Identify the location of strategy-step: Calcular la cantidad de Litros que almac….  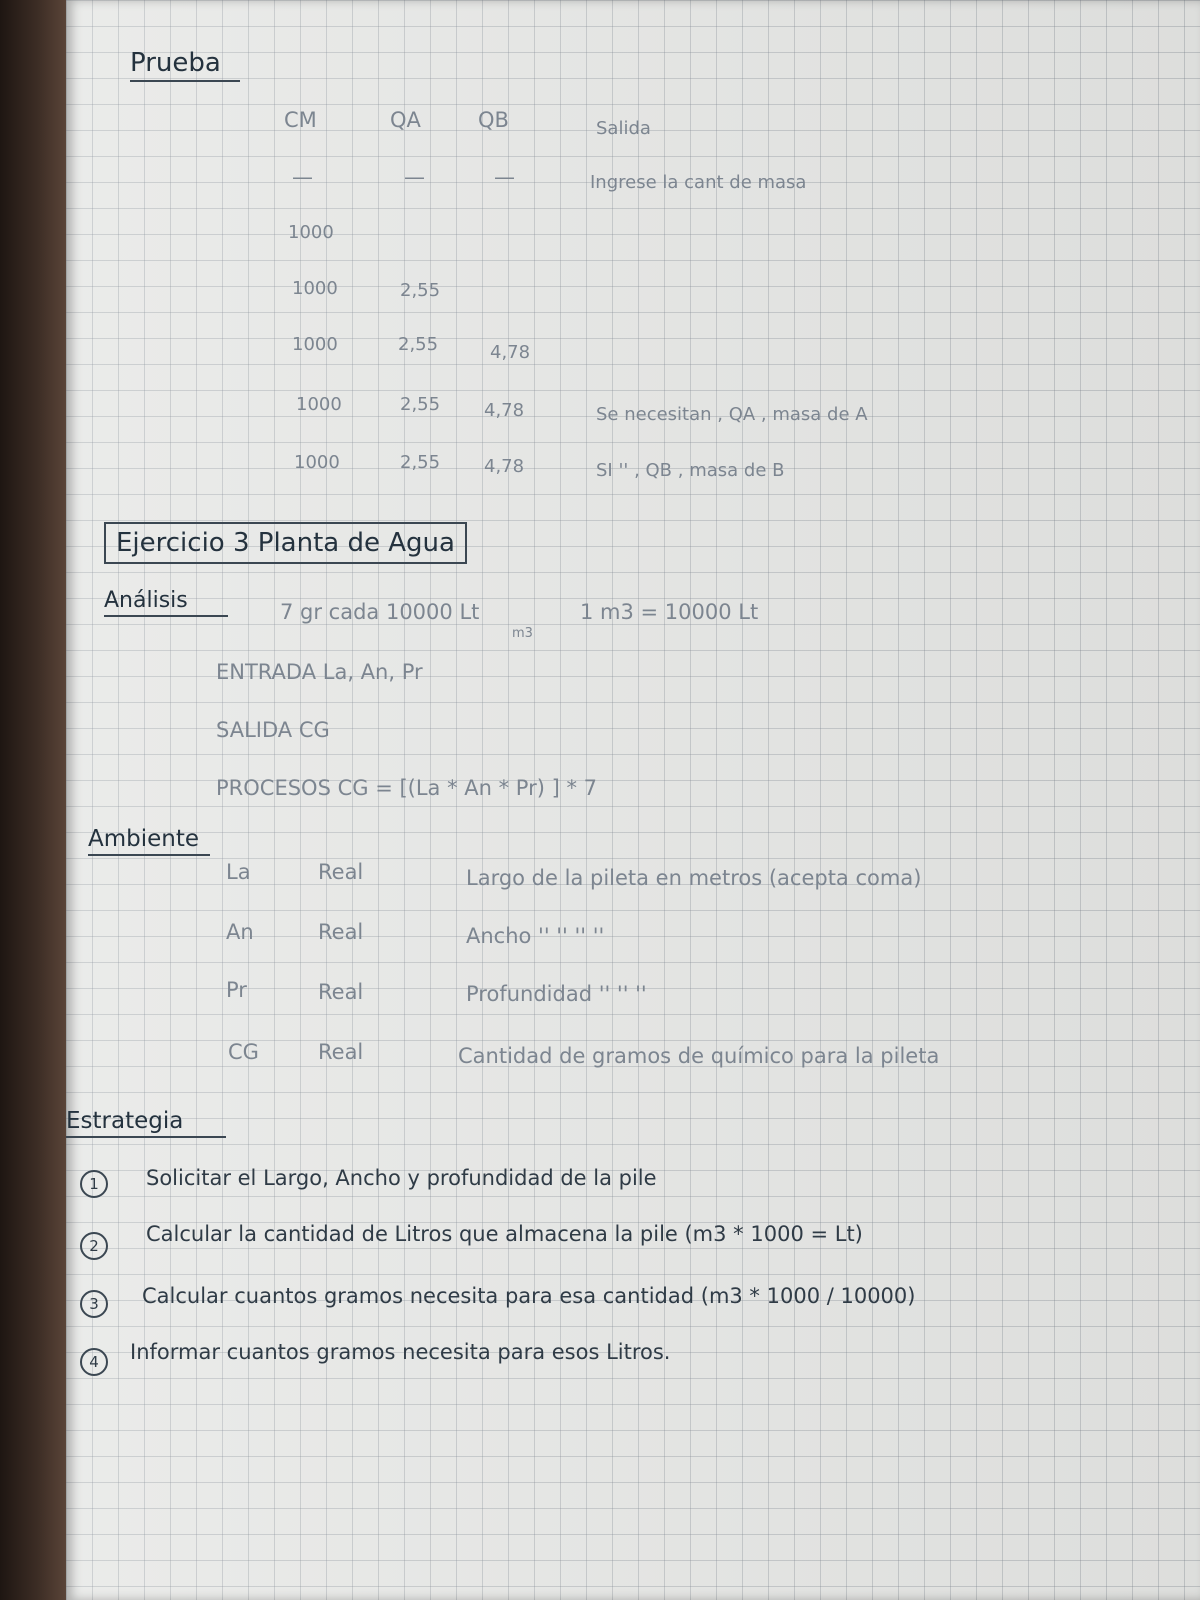
(504, 1234).